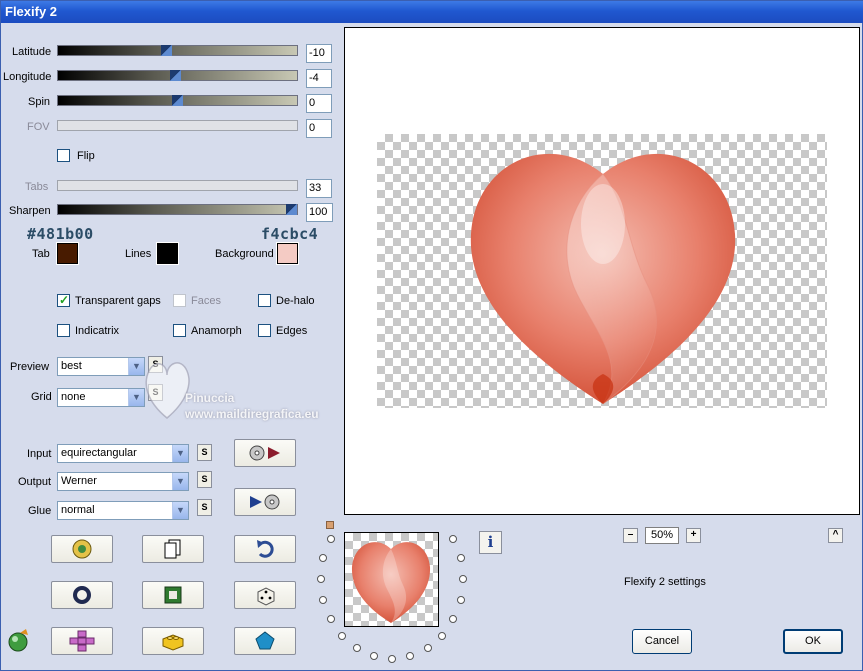 This screenshot has height=671, width=863. I want to click on tab-hex-label: #481b00, so click(60, 234).